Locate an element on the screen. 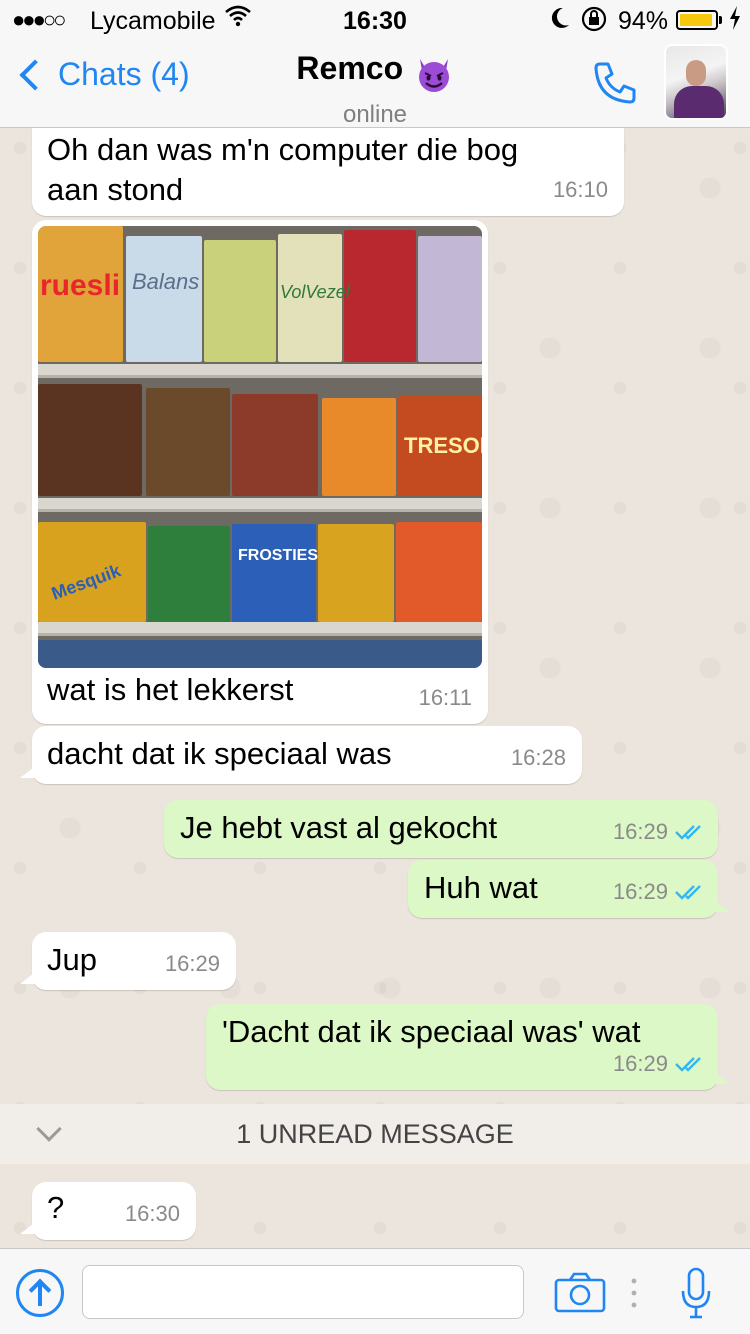  battery-fill is located at coordinates (696, 20).